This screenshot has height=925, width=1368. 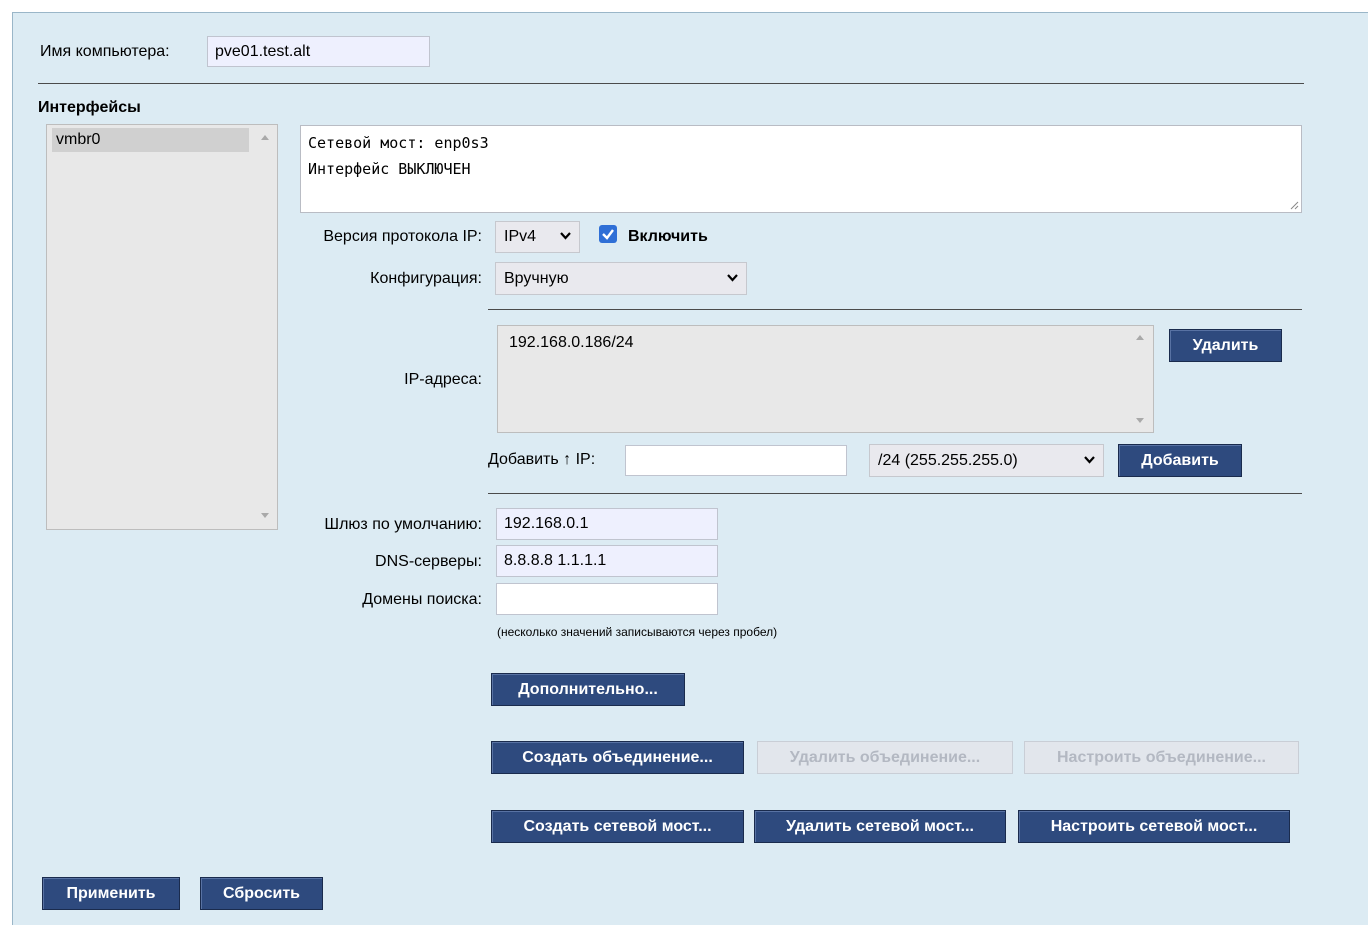 I want to click on dns-input: 8.8.8.8 1.1.1.1, so click(x=607, y=561).